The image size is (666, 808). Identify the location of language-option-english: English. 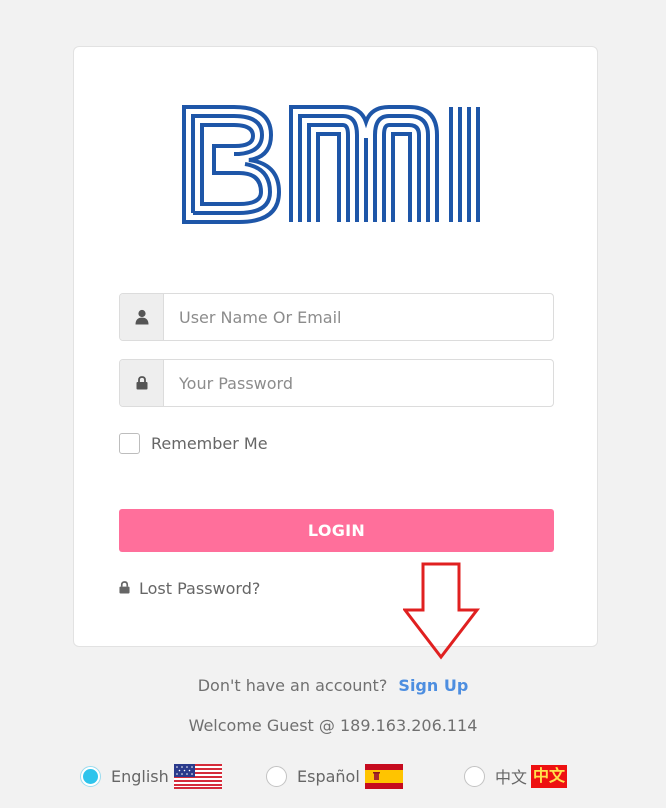
(151, 776).